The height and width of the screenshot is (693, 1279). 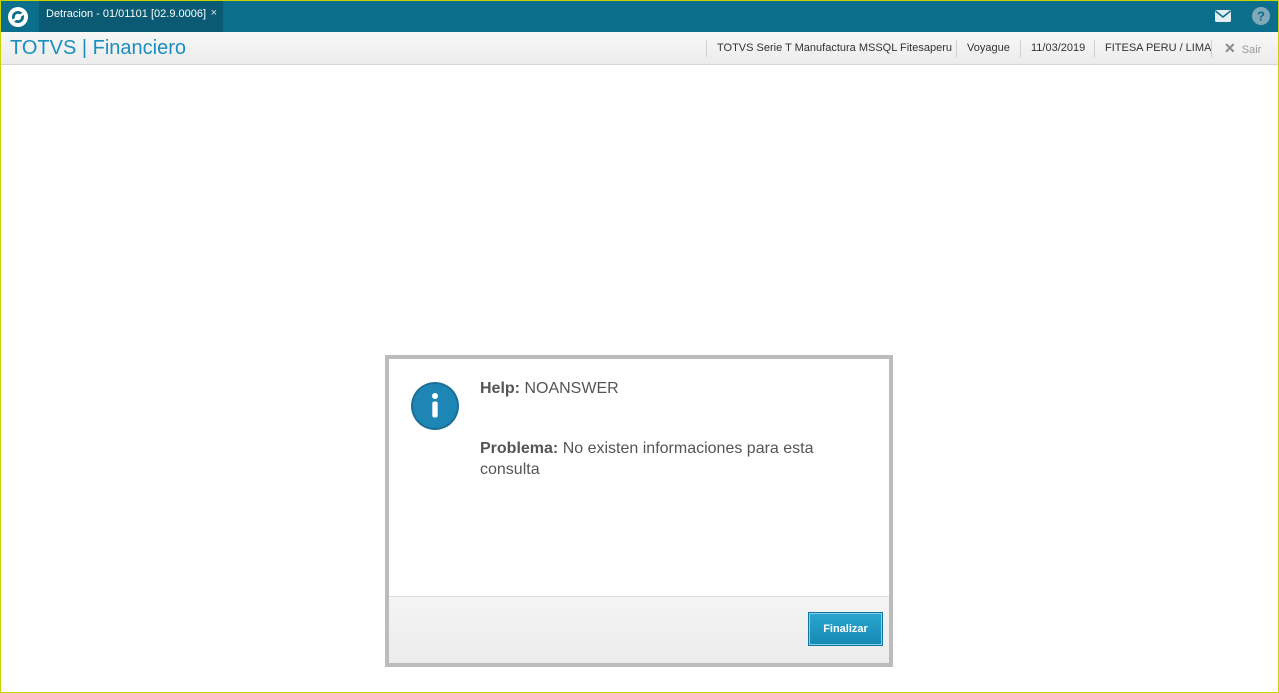 What do you see at coordinates (639, 16) in the screenshot?
I see `top-bar: Detracion - 01/01101 [02.9.0006] × ?` at bounding box center [639, 16].